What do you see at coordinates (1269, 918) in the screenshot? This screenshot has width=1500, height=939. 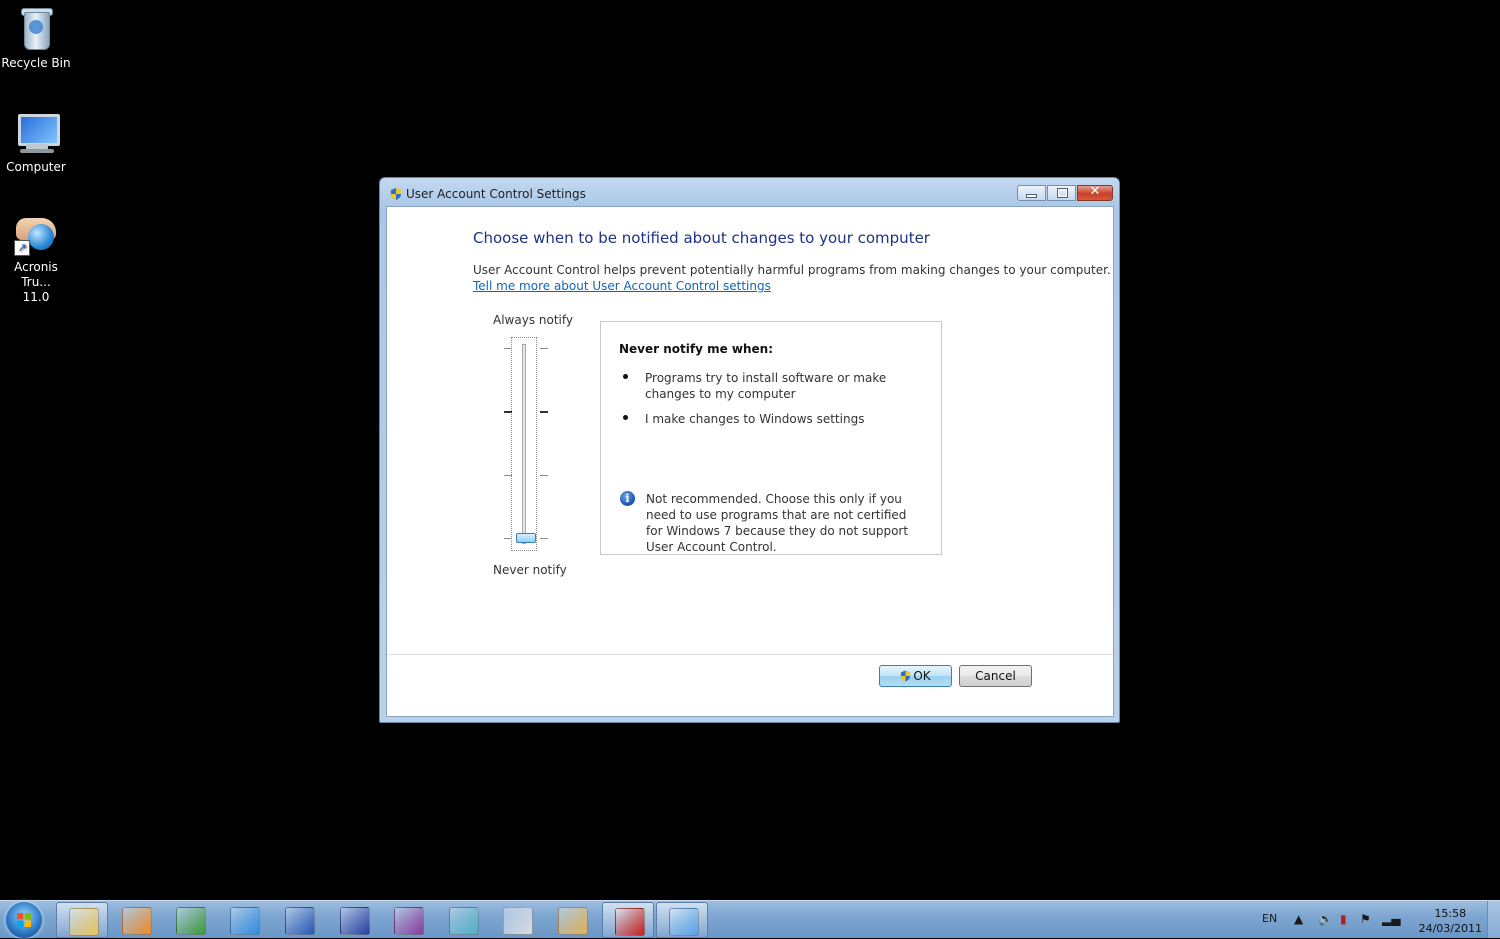 I see `language-indicator: EN` at bounding box center [1269, 918].